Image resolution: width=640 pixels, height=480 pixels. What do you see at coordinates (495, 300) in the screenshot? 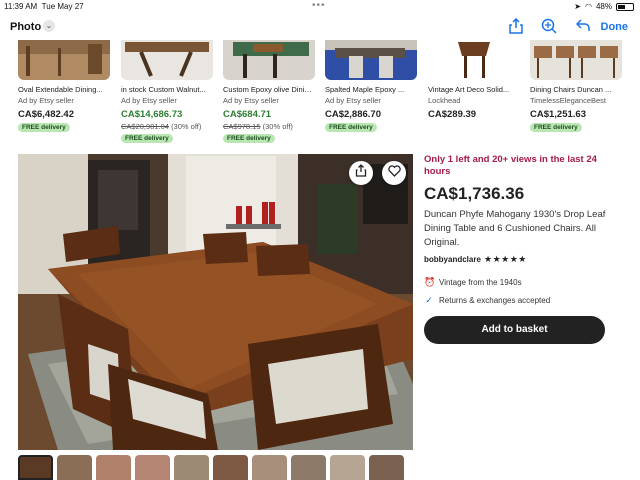
I see `returns-text: Returns & exchanges accepted` at bounding box center [495, 300].